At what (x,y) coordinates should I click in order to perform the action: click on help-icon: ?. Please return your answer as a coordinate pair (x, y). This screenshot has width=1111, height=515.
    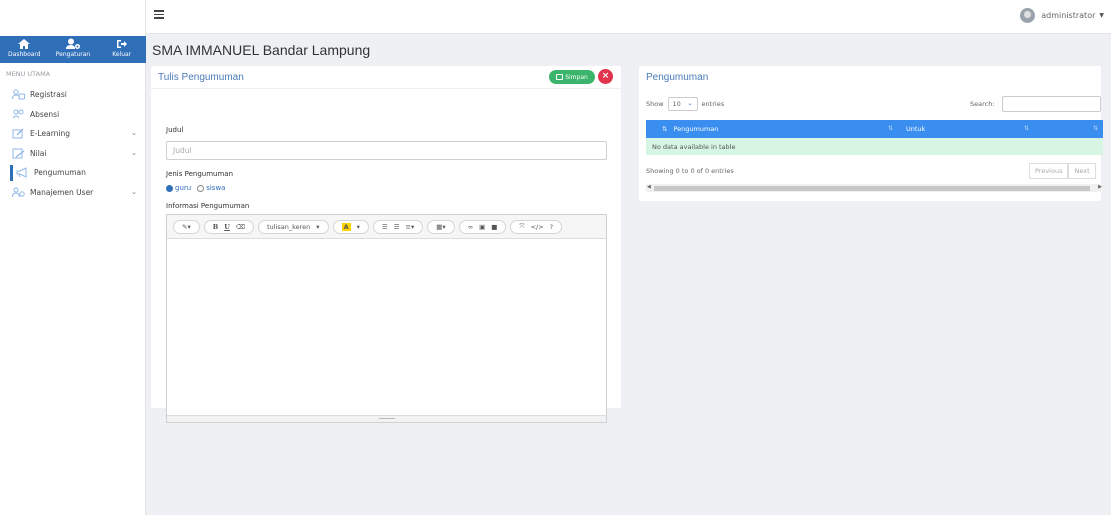
    Looking at the image, I should click on (551, 227).